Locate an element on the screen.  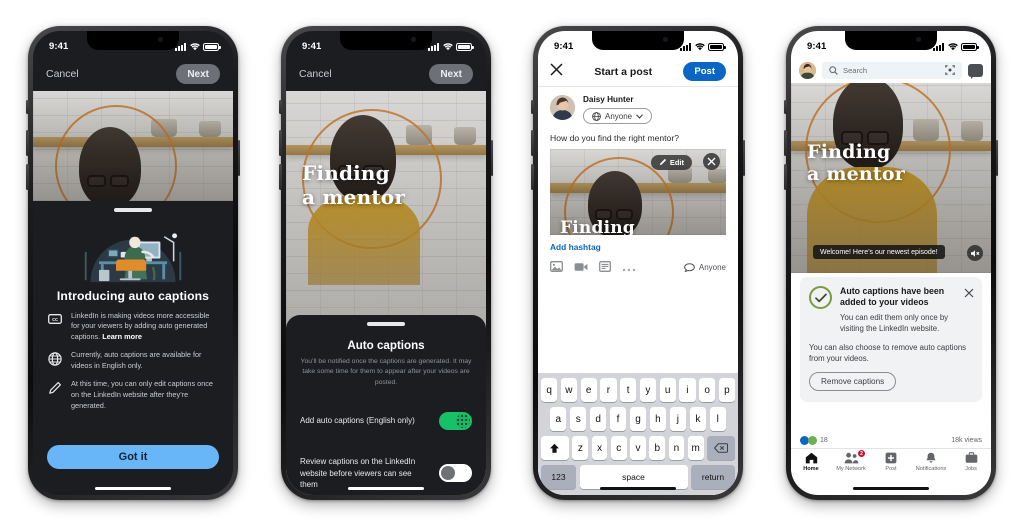
key-h: h is located at coordinates (658, 419).